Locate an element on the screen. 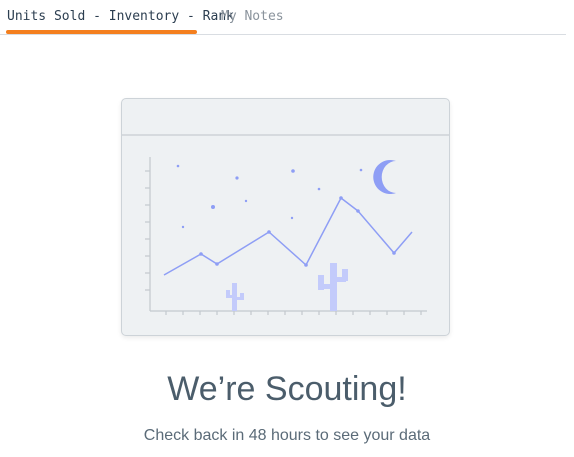  tab-units-sold-inventory-rank: Units Sold - Inventory - Rank is located at coordinates (120, 17).